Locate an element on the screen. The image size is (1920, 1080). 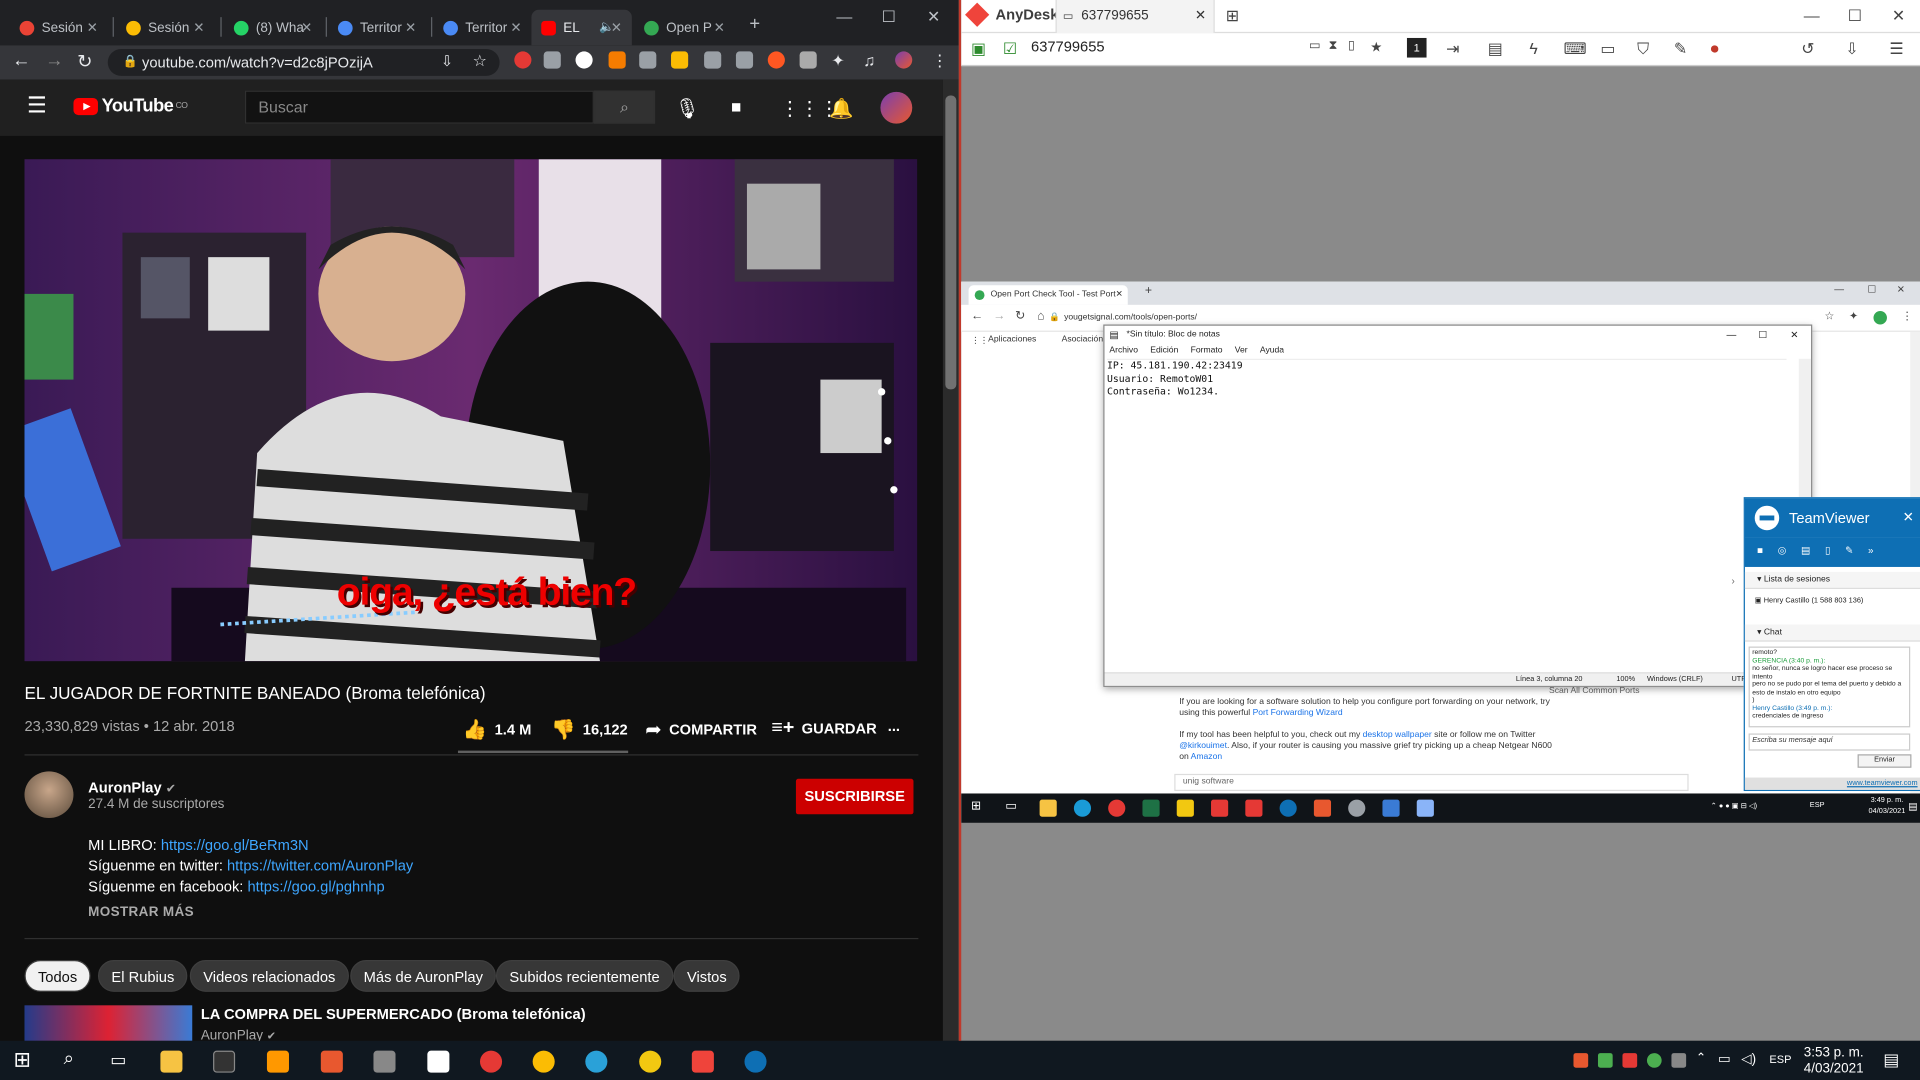
tools-icon: ✎ is located at coordinates (1849, 556).